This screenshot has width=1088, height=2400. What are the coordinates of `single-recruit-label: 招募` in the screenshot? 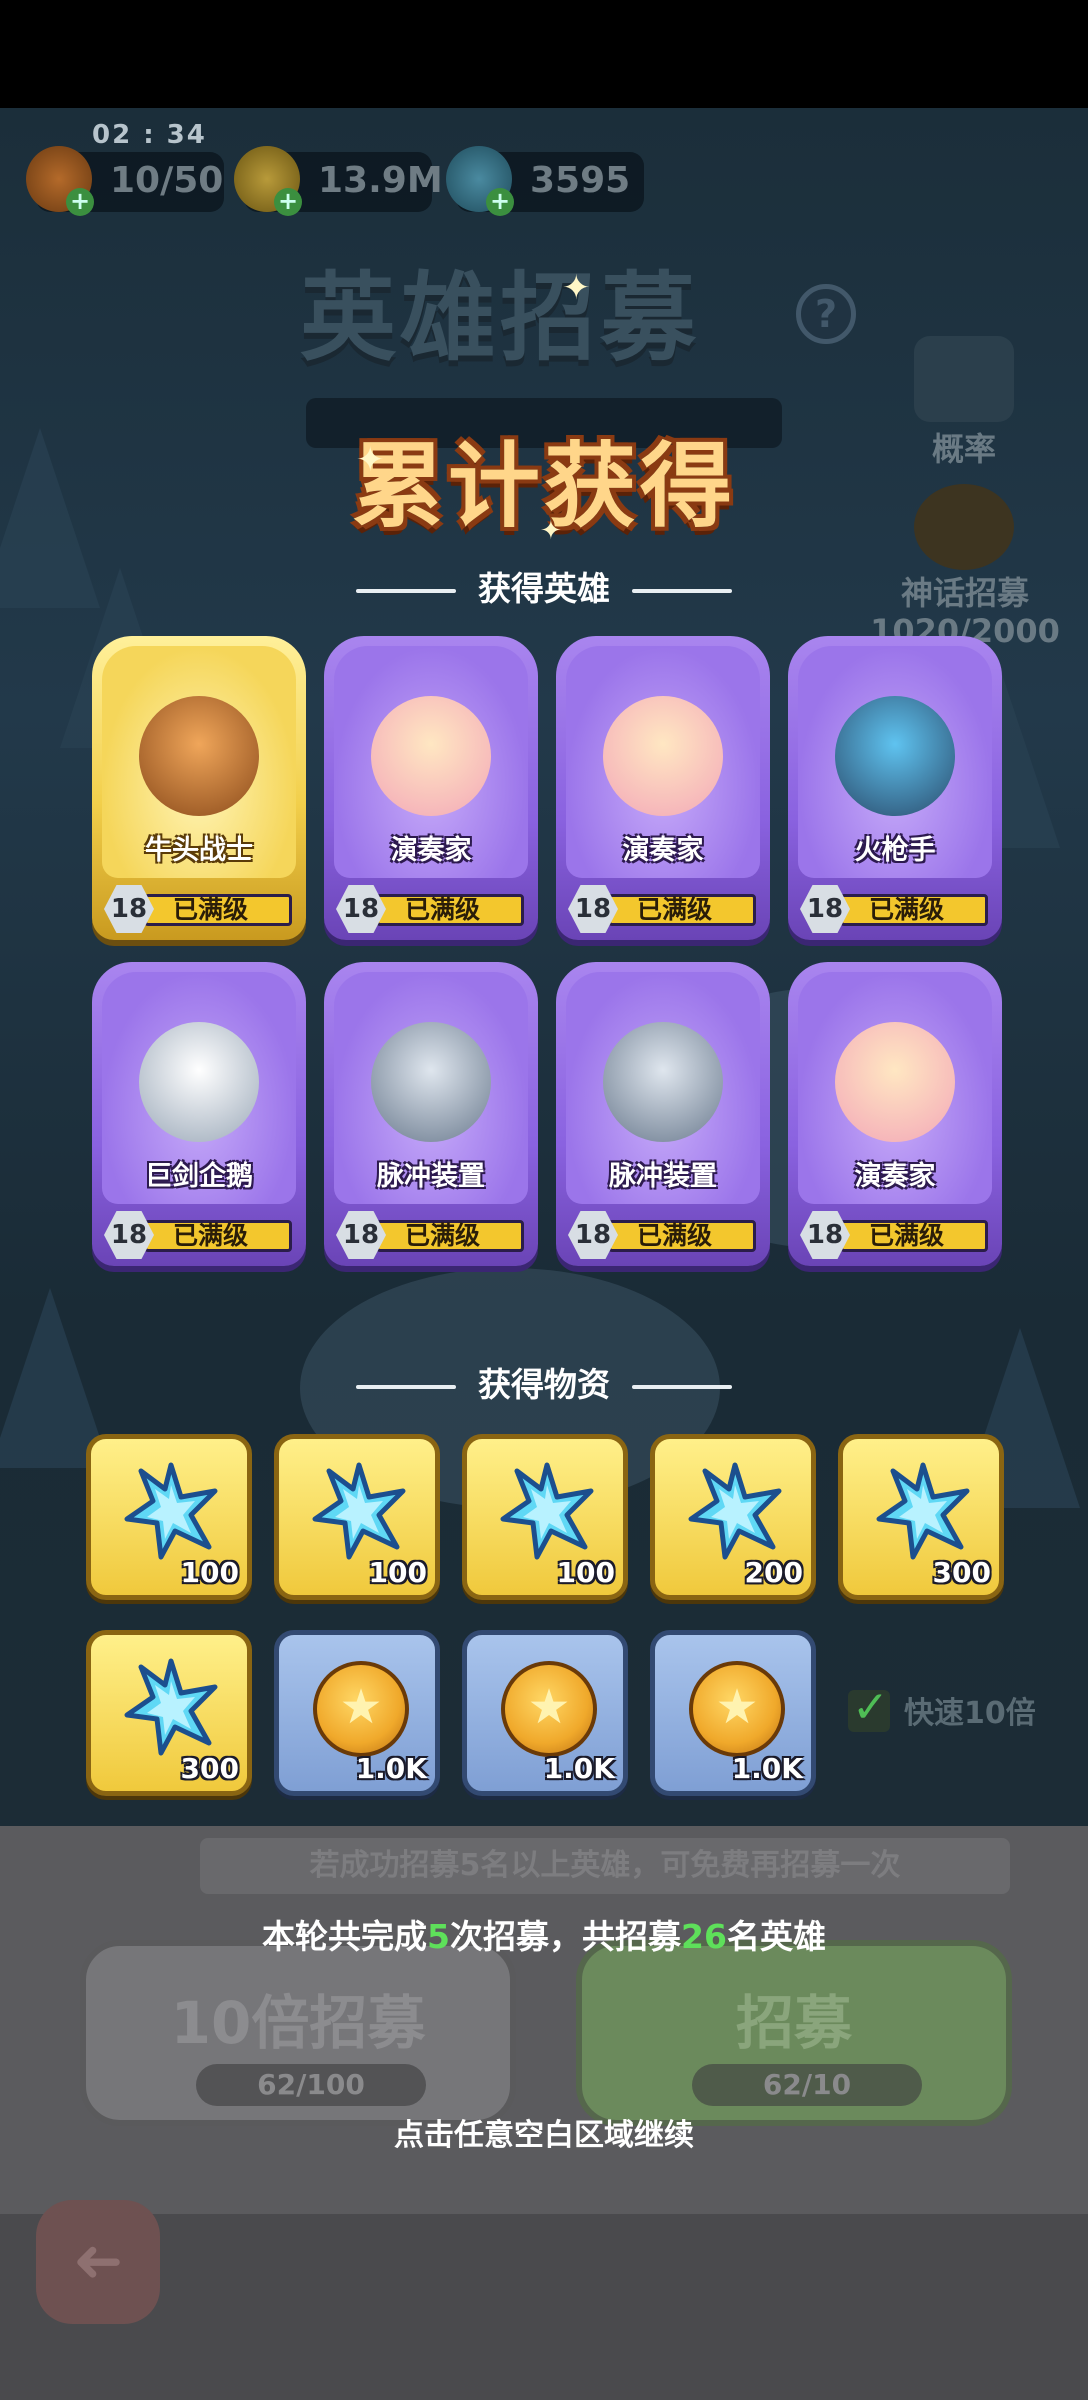 It's located at (793, 2023).